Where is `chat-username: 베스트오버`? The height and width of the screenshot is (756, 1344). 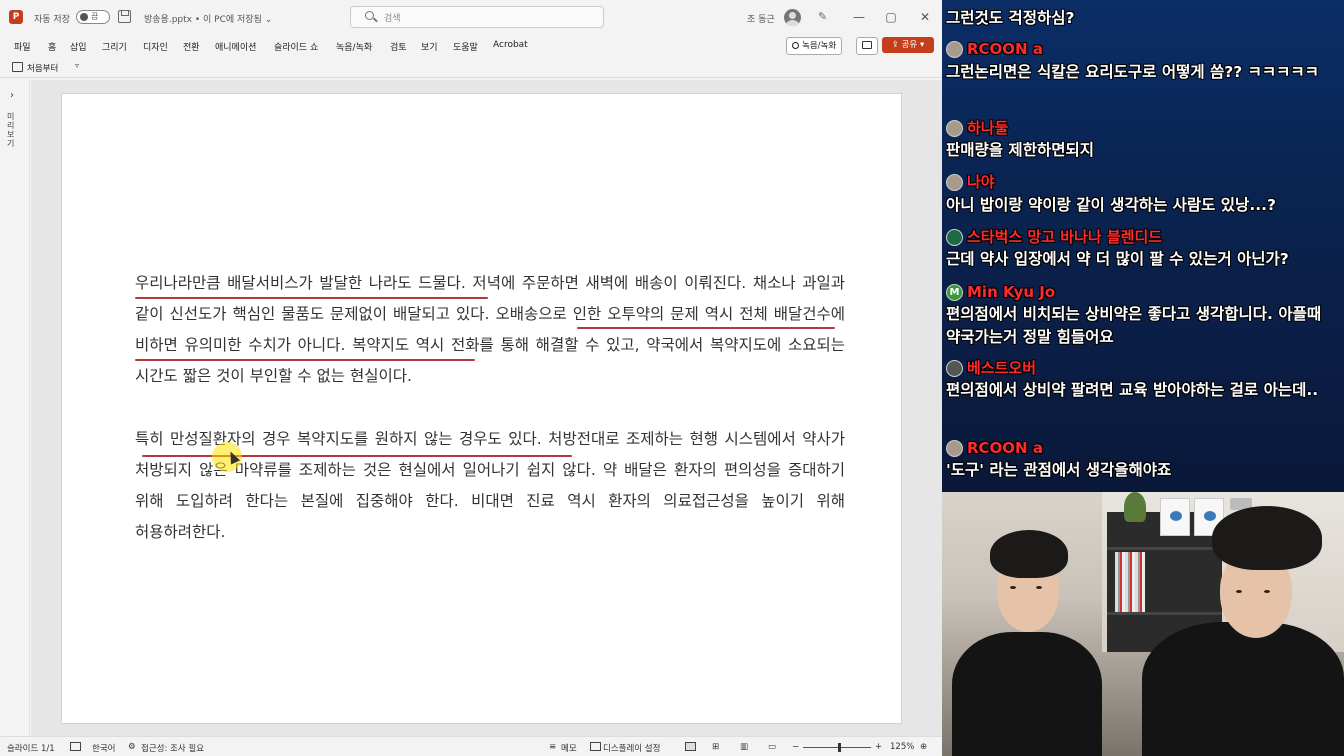
chat-username: 베스트오버 is located at coordinates (1002, 368).